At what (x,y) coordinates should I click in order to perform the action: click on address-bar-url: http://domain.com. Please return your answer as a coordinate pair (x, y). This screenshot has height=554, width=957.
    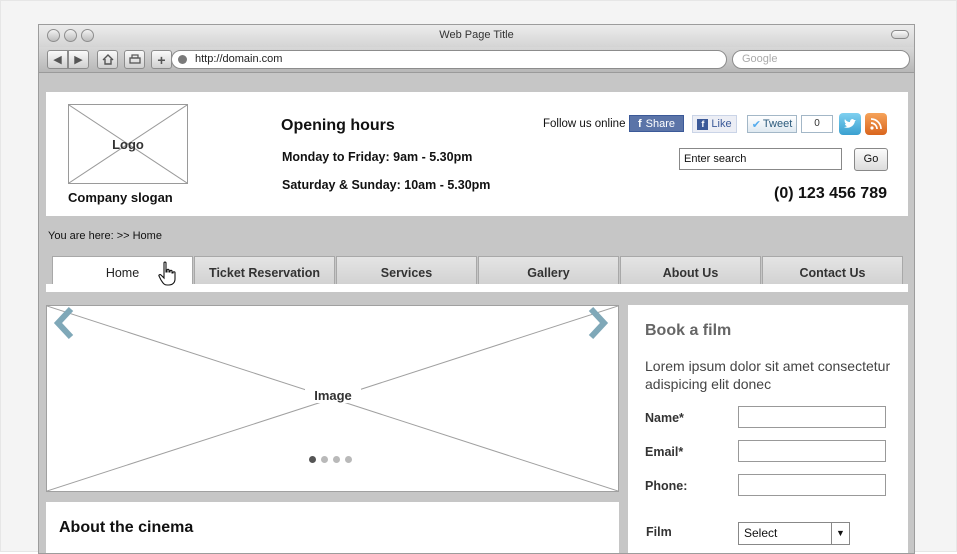
    Looking at the image, I should click on (239, 59).